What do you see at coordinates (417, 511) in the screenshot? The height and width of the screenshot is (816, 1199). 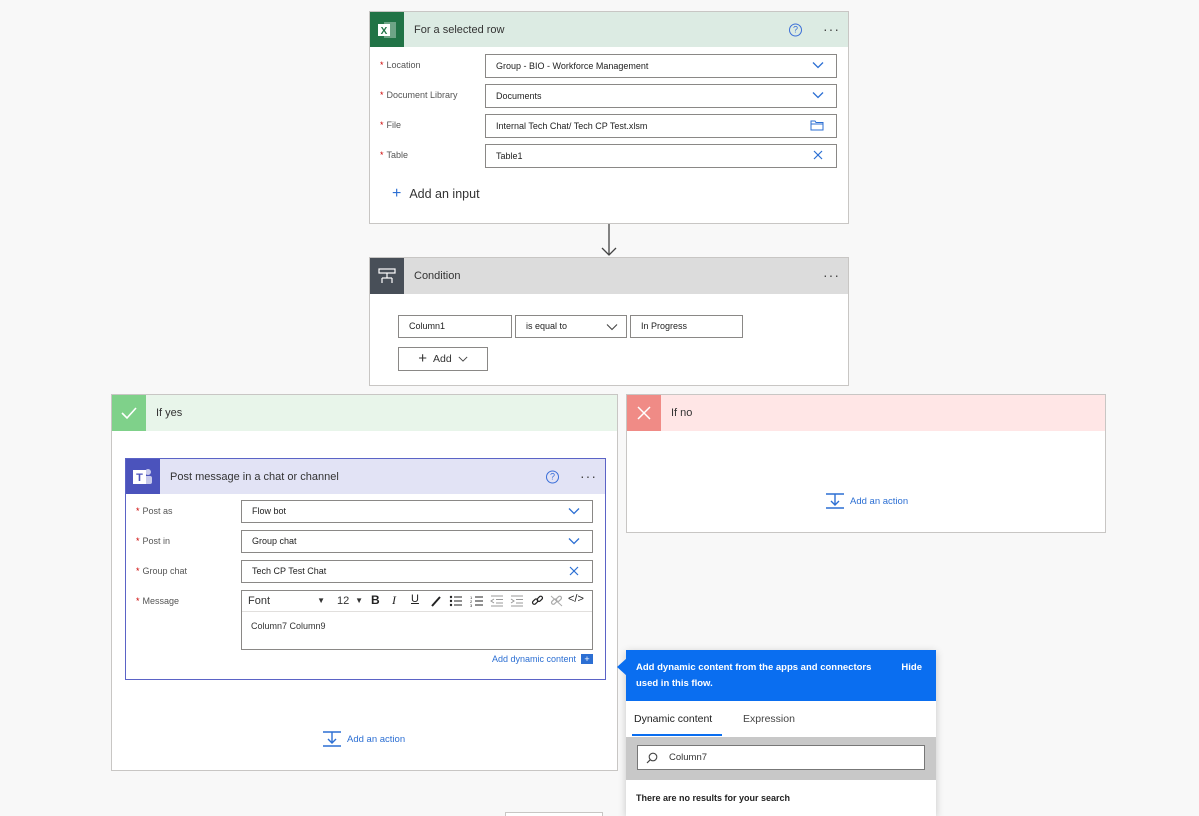 I see `post-as-dropdown: Flow bot` at bounding box center [417, 511].